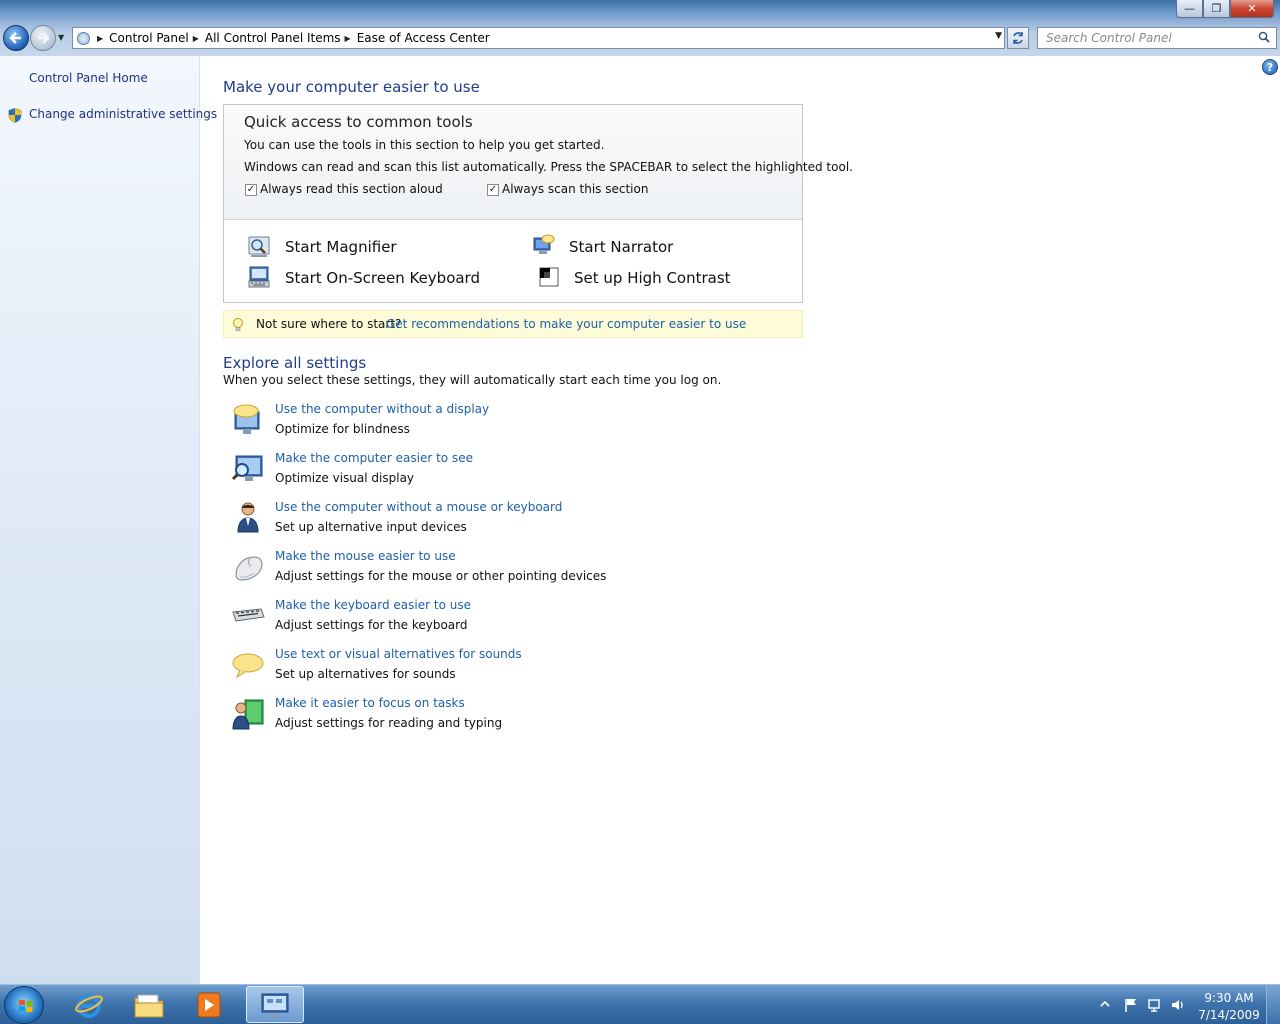 This screenshot has width=1280, height=1024. I want to click on folder-icon, so click(149, 1005).